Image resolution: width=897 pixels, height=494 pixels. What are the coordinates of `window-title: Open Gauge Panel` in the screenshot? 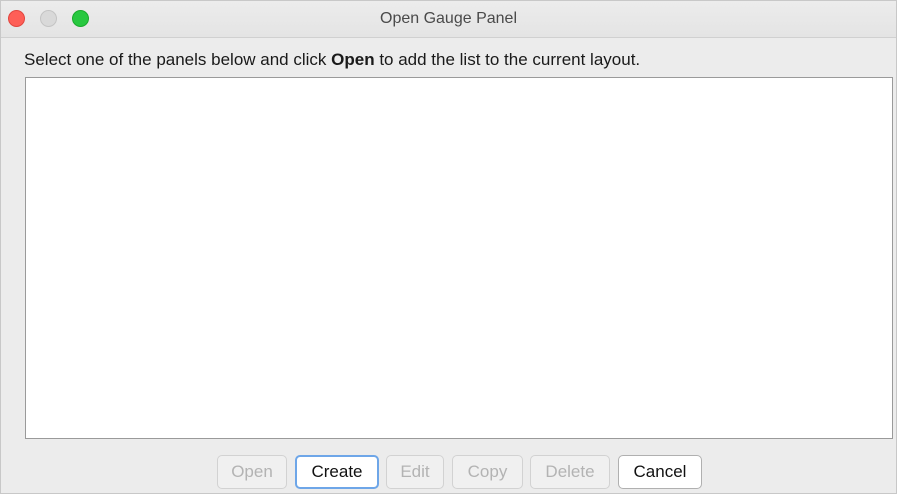 It's located at (448, 18).